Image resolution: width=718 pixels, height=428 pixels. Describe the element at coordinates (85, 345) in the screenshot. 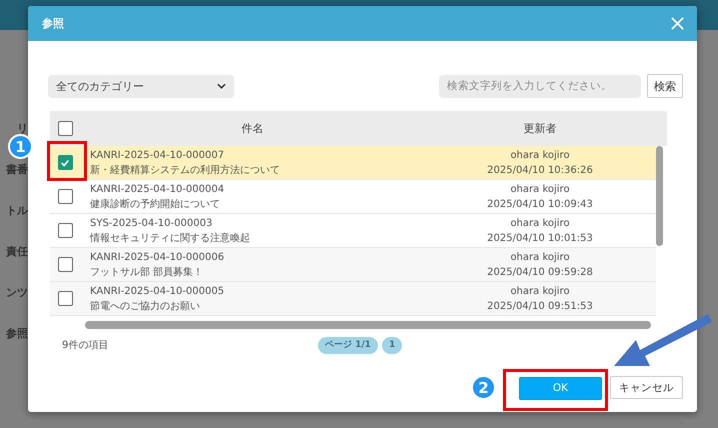

I see `item-count: 9件の項目` at that location.